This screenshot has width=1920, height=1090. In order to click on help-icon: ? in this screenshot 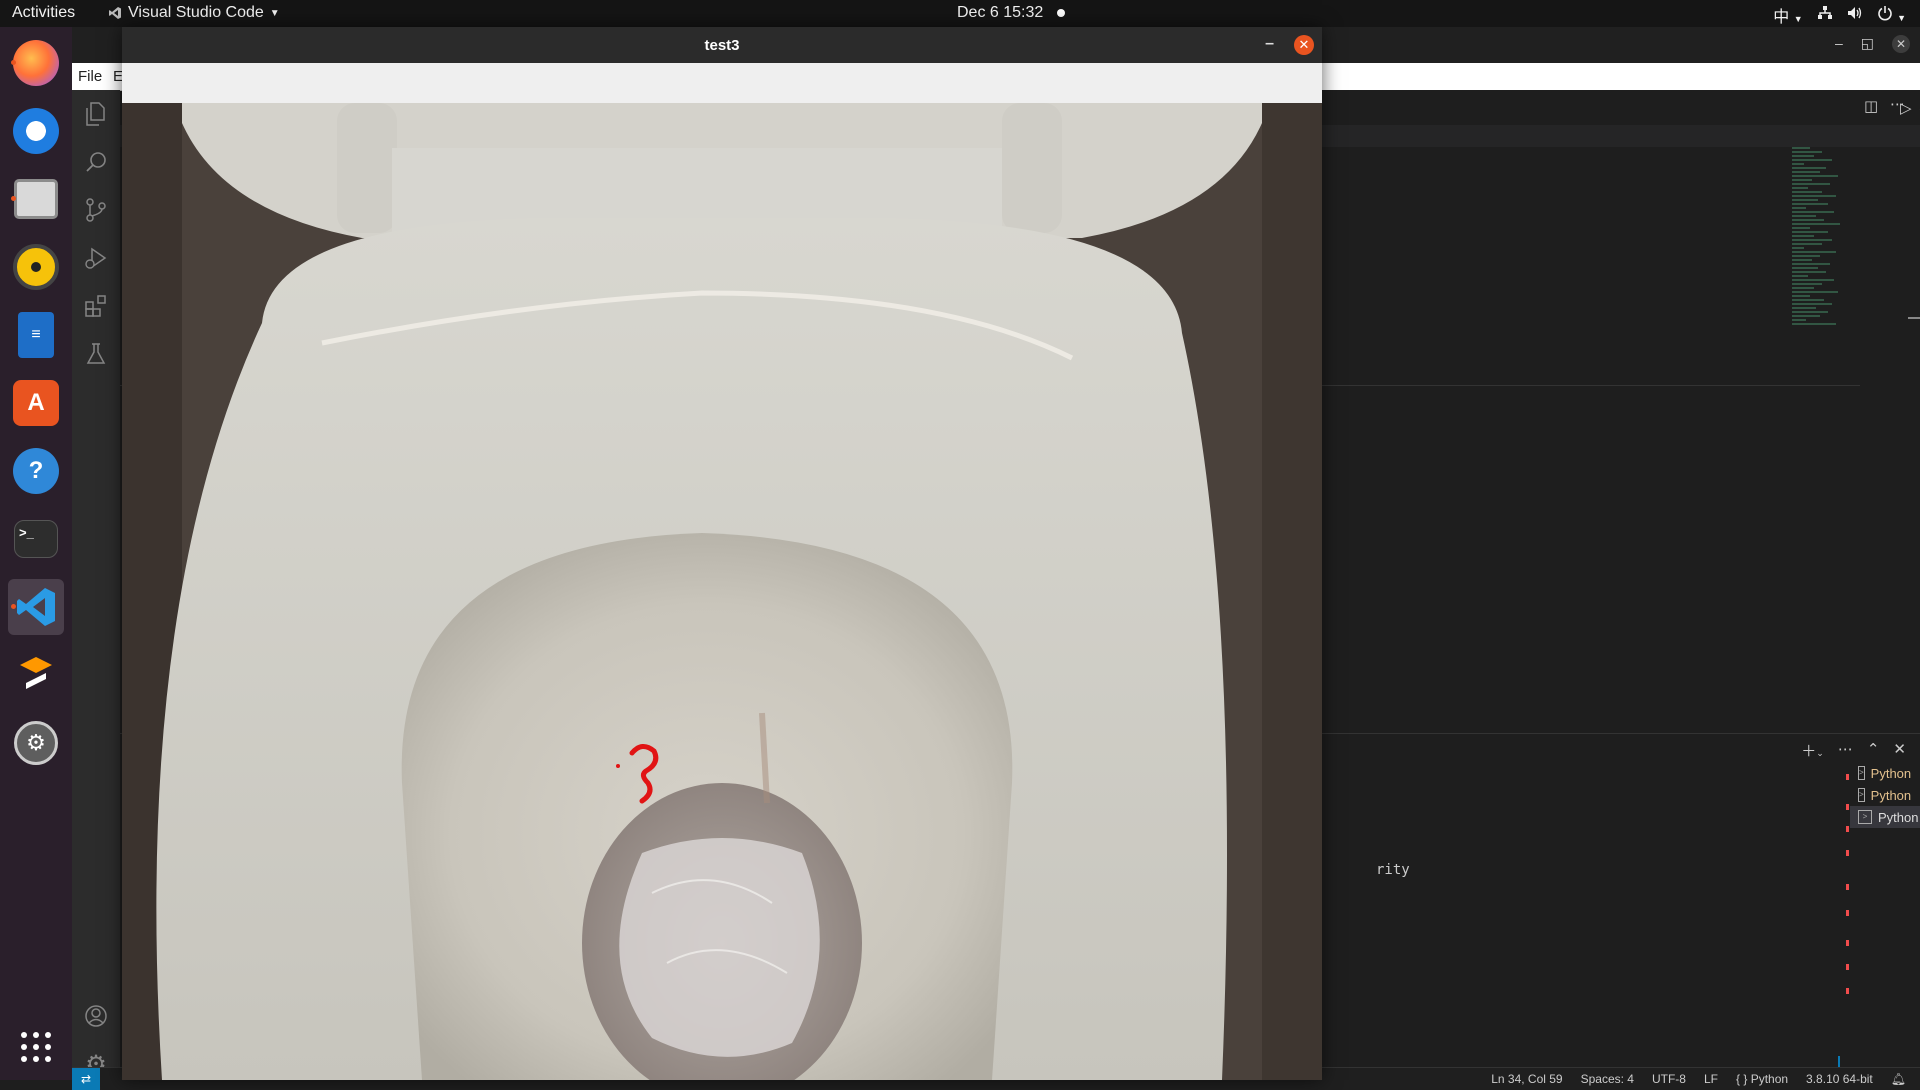, I will do `click(36, 471)`.